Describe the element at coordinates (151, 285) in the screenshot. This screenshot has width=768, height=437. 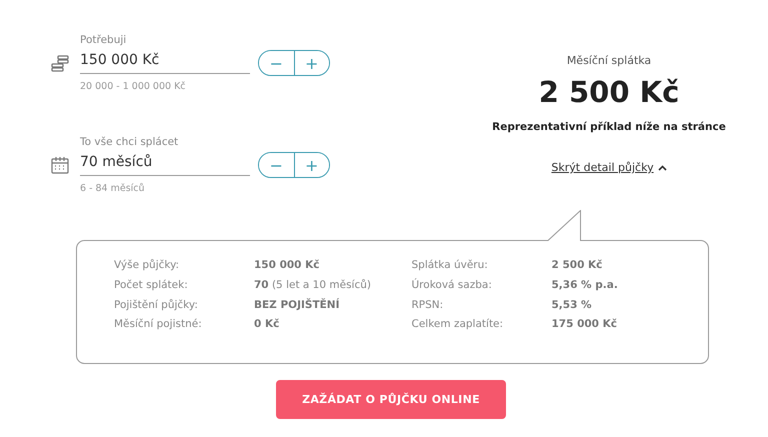
I see `detail-label: Počet splátek:` at that location.